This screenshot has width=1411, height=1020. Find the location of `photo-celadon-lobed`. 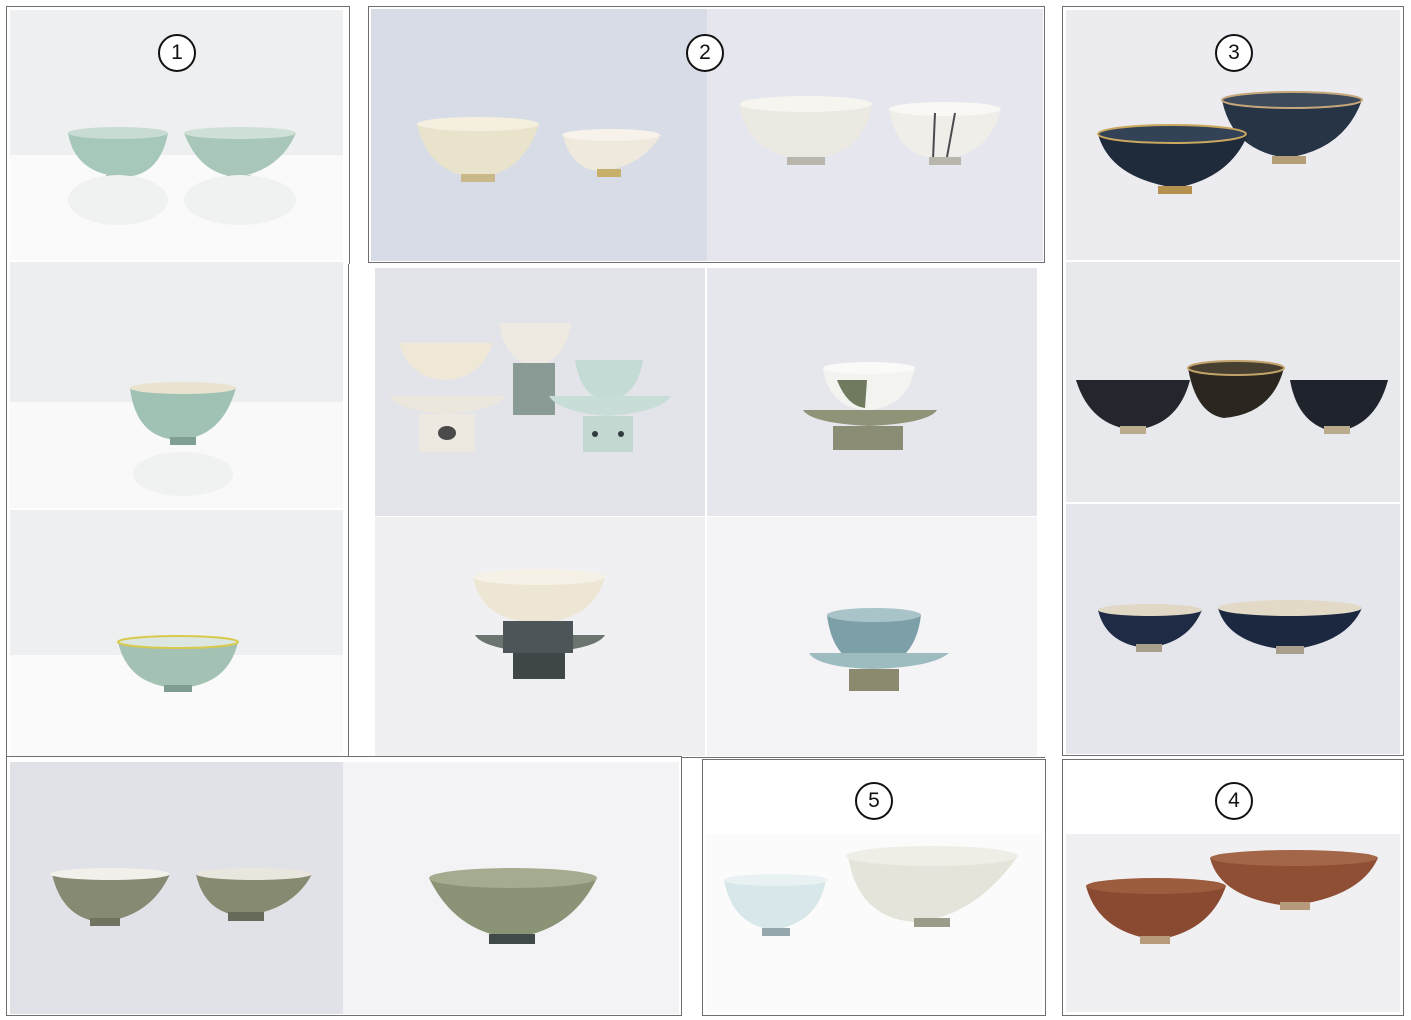

photo-celadon-lobed is located at coordinates (176, 633).